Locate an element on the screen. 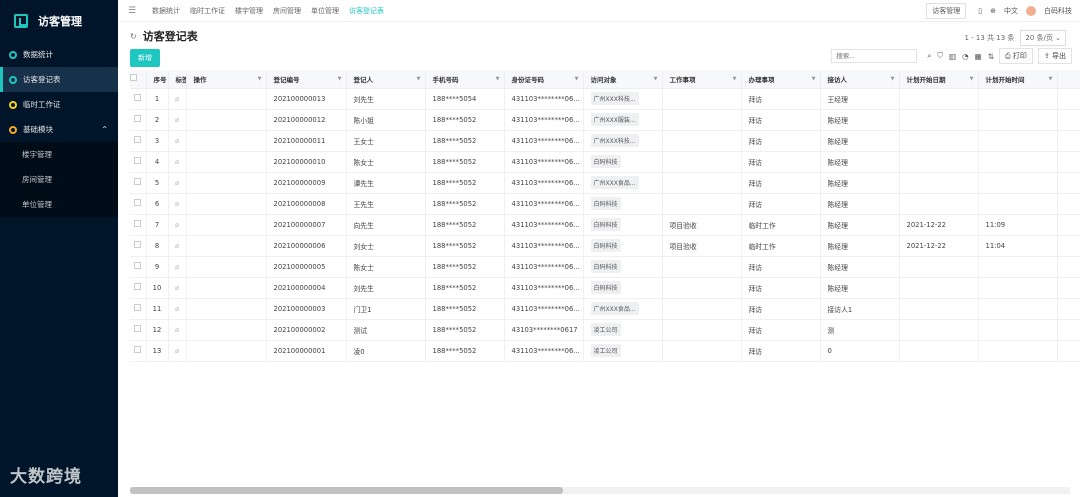 This screenshot has height=497, width=1080. sidebar-item-room: 房间管理 is located at coordinates (59, 179).